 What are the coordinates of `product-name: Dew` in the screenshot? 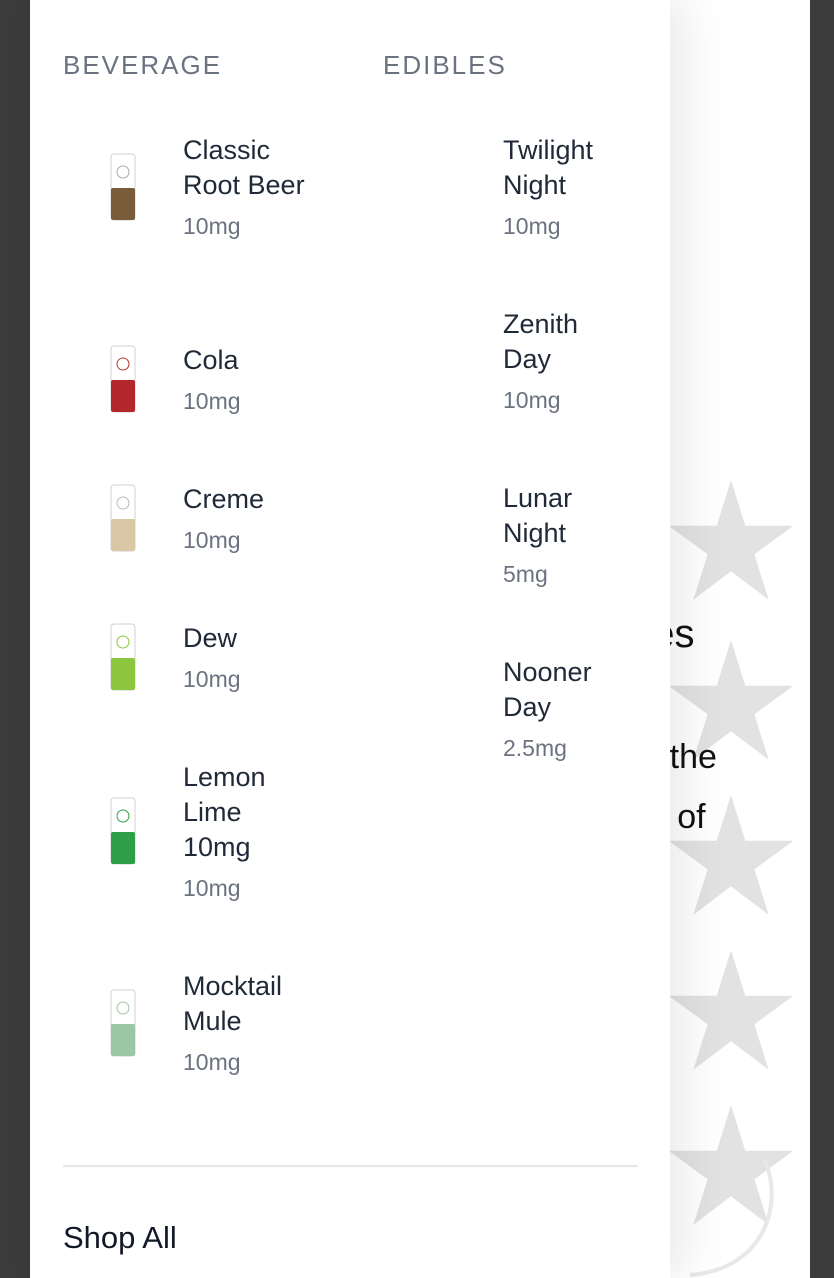 It's located at (210, 638).